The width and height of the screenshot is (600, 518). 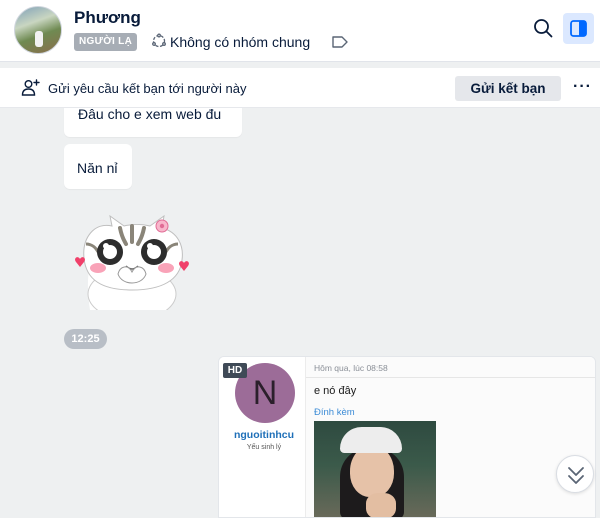 What do you see at coordinates (508, 88) in the screenshot?
I see `send-friend-request-button: Gửi kết bạn` at bounding box center [508, 88].